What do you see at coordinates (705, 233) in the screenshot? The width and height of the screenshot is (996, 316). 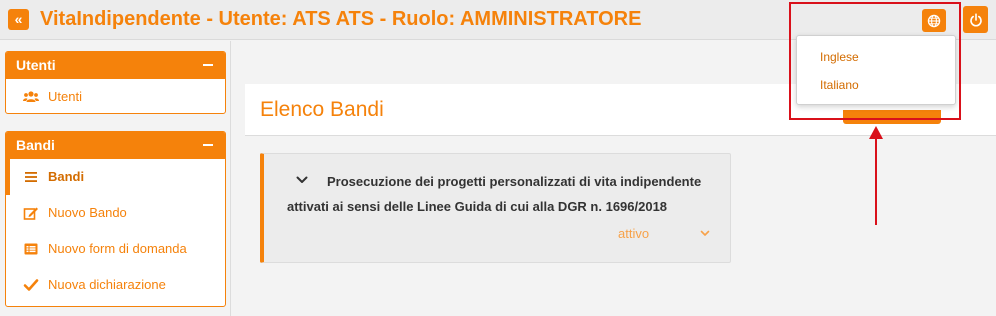 I see `chevron-down-icon` at bounding box center [705, 233].